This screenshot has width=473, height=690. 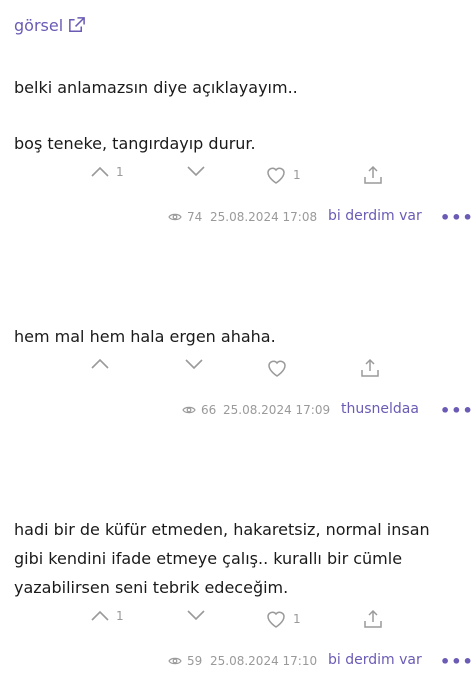 I want to click on entry-text-line: belki anlamazsın diye açıklayayım.., so click(x=156, y=87).